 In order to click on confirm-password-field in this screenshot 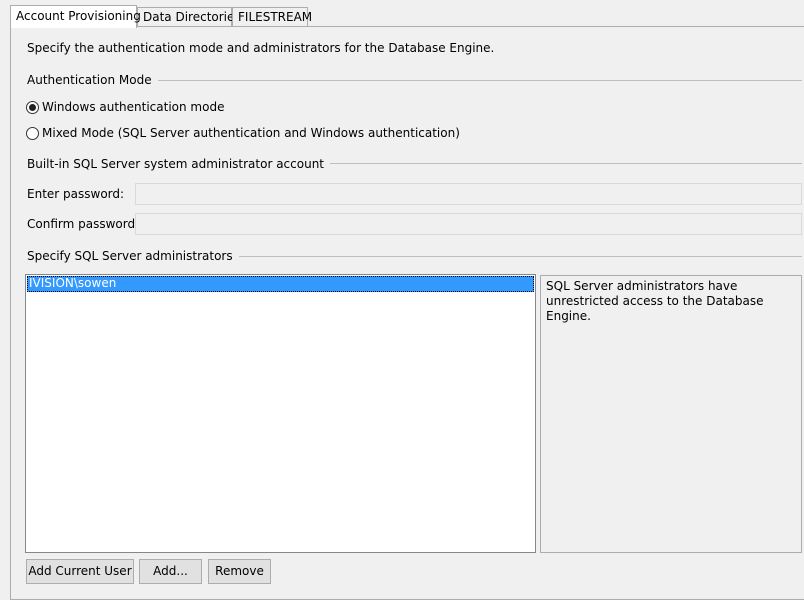, I will do `click(468, 224)`.